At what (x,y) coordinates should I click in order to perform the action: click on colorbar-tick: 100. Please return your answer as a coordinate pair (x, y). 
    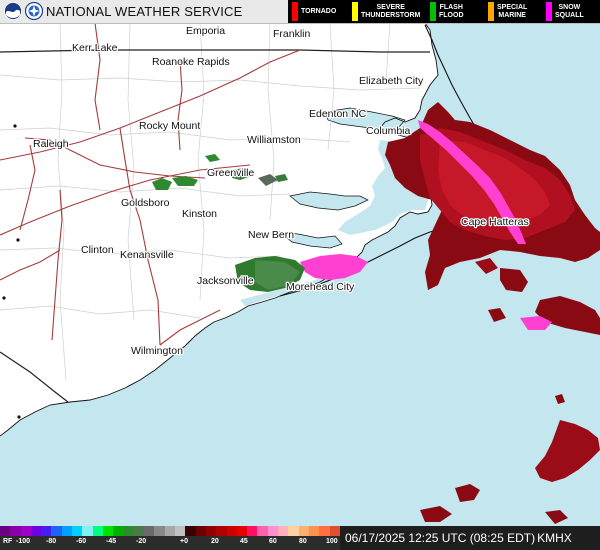
    Looking at the image, I should click on (332, 541).